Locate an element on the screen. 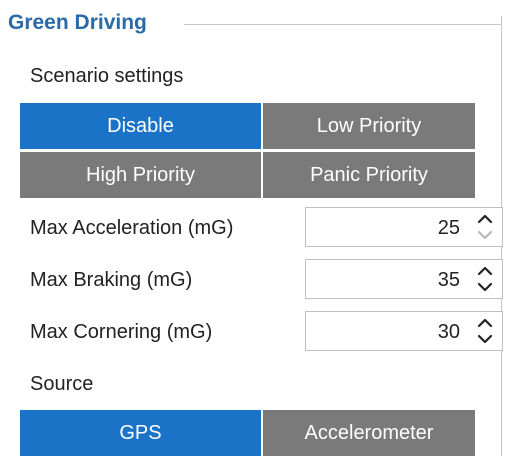  group-divider is located at coordinates (343, 24).